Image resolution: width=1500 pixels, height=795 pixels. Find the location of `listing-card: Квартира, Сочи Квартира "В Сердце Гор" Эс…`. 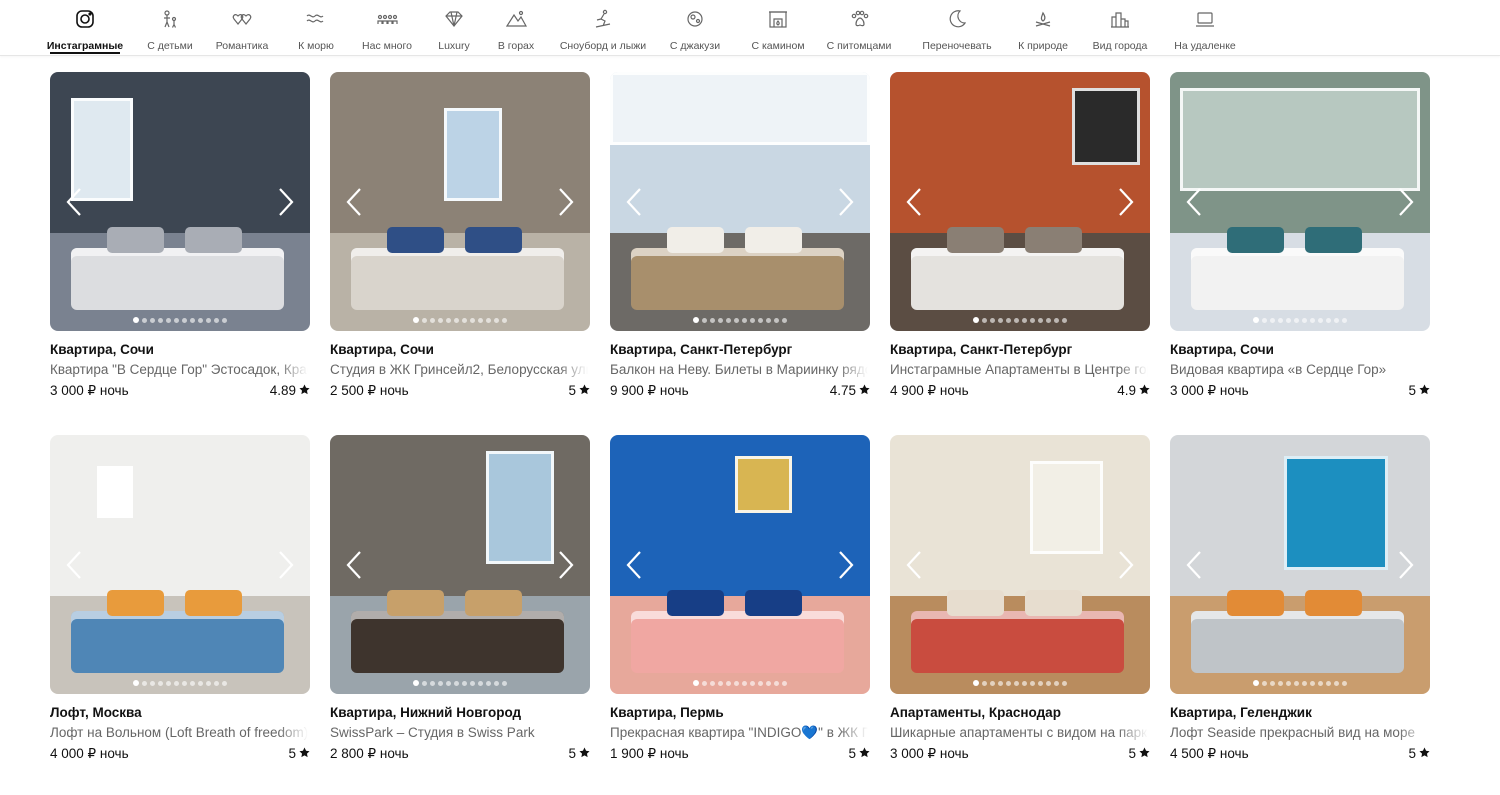

listing-card: Квартира, Сочи Квартира "В Сердце Гор" Эс… is located at coordinates (180, 237).